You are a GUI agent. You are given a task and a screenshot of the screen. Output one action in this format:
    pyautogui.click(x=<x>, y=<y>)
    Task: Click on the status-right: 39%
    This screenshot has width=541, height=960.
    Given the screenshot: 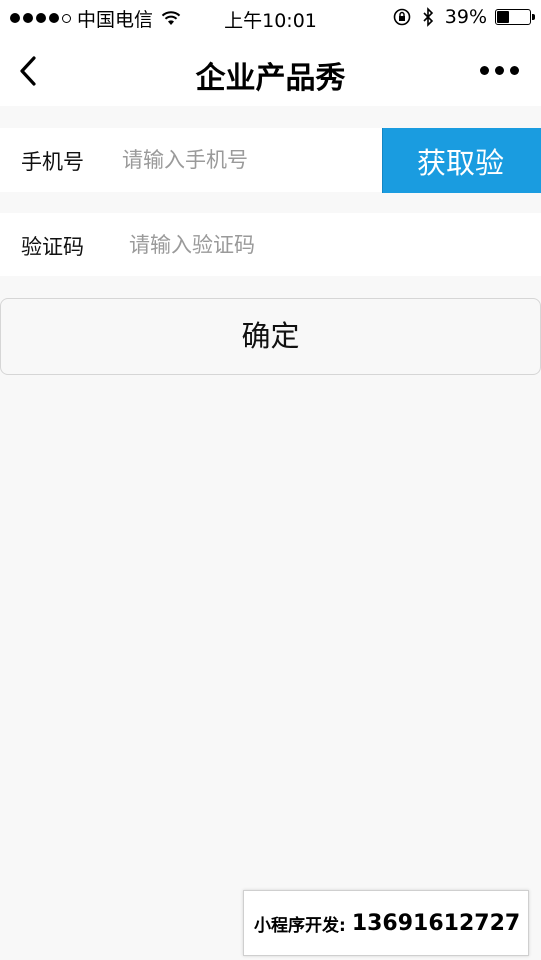 What is the action you would take?
    pyautogui.click(x=464, y=17)
    